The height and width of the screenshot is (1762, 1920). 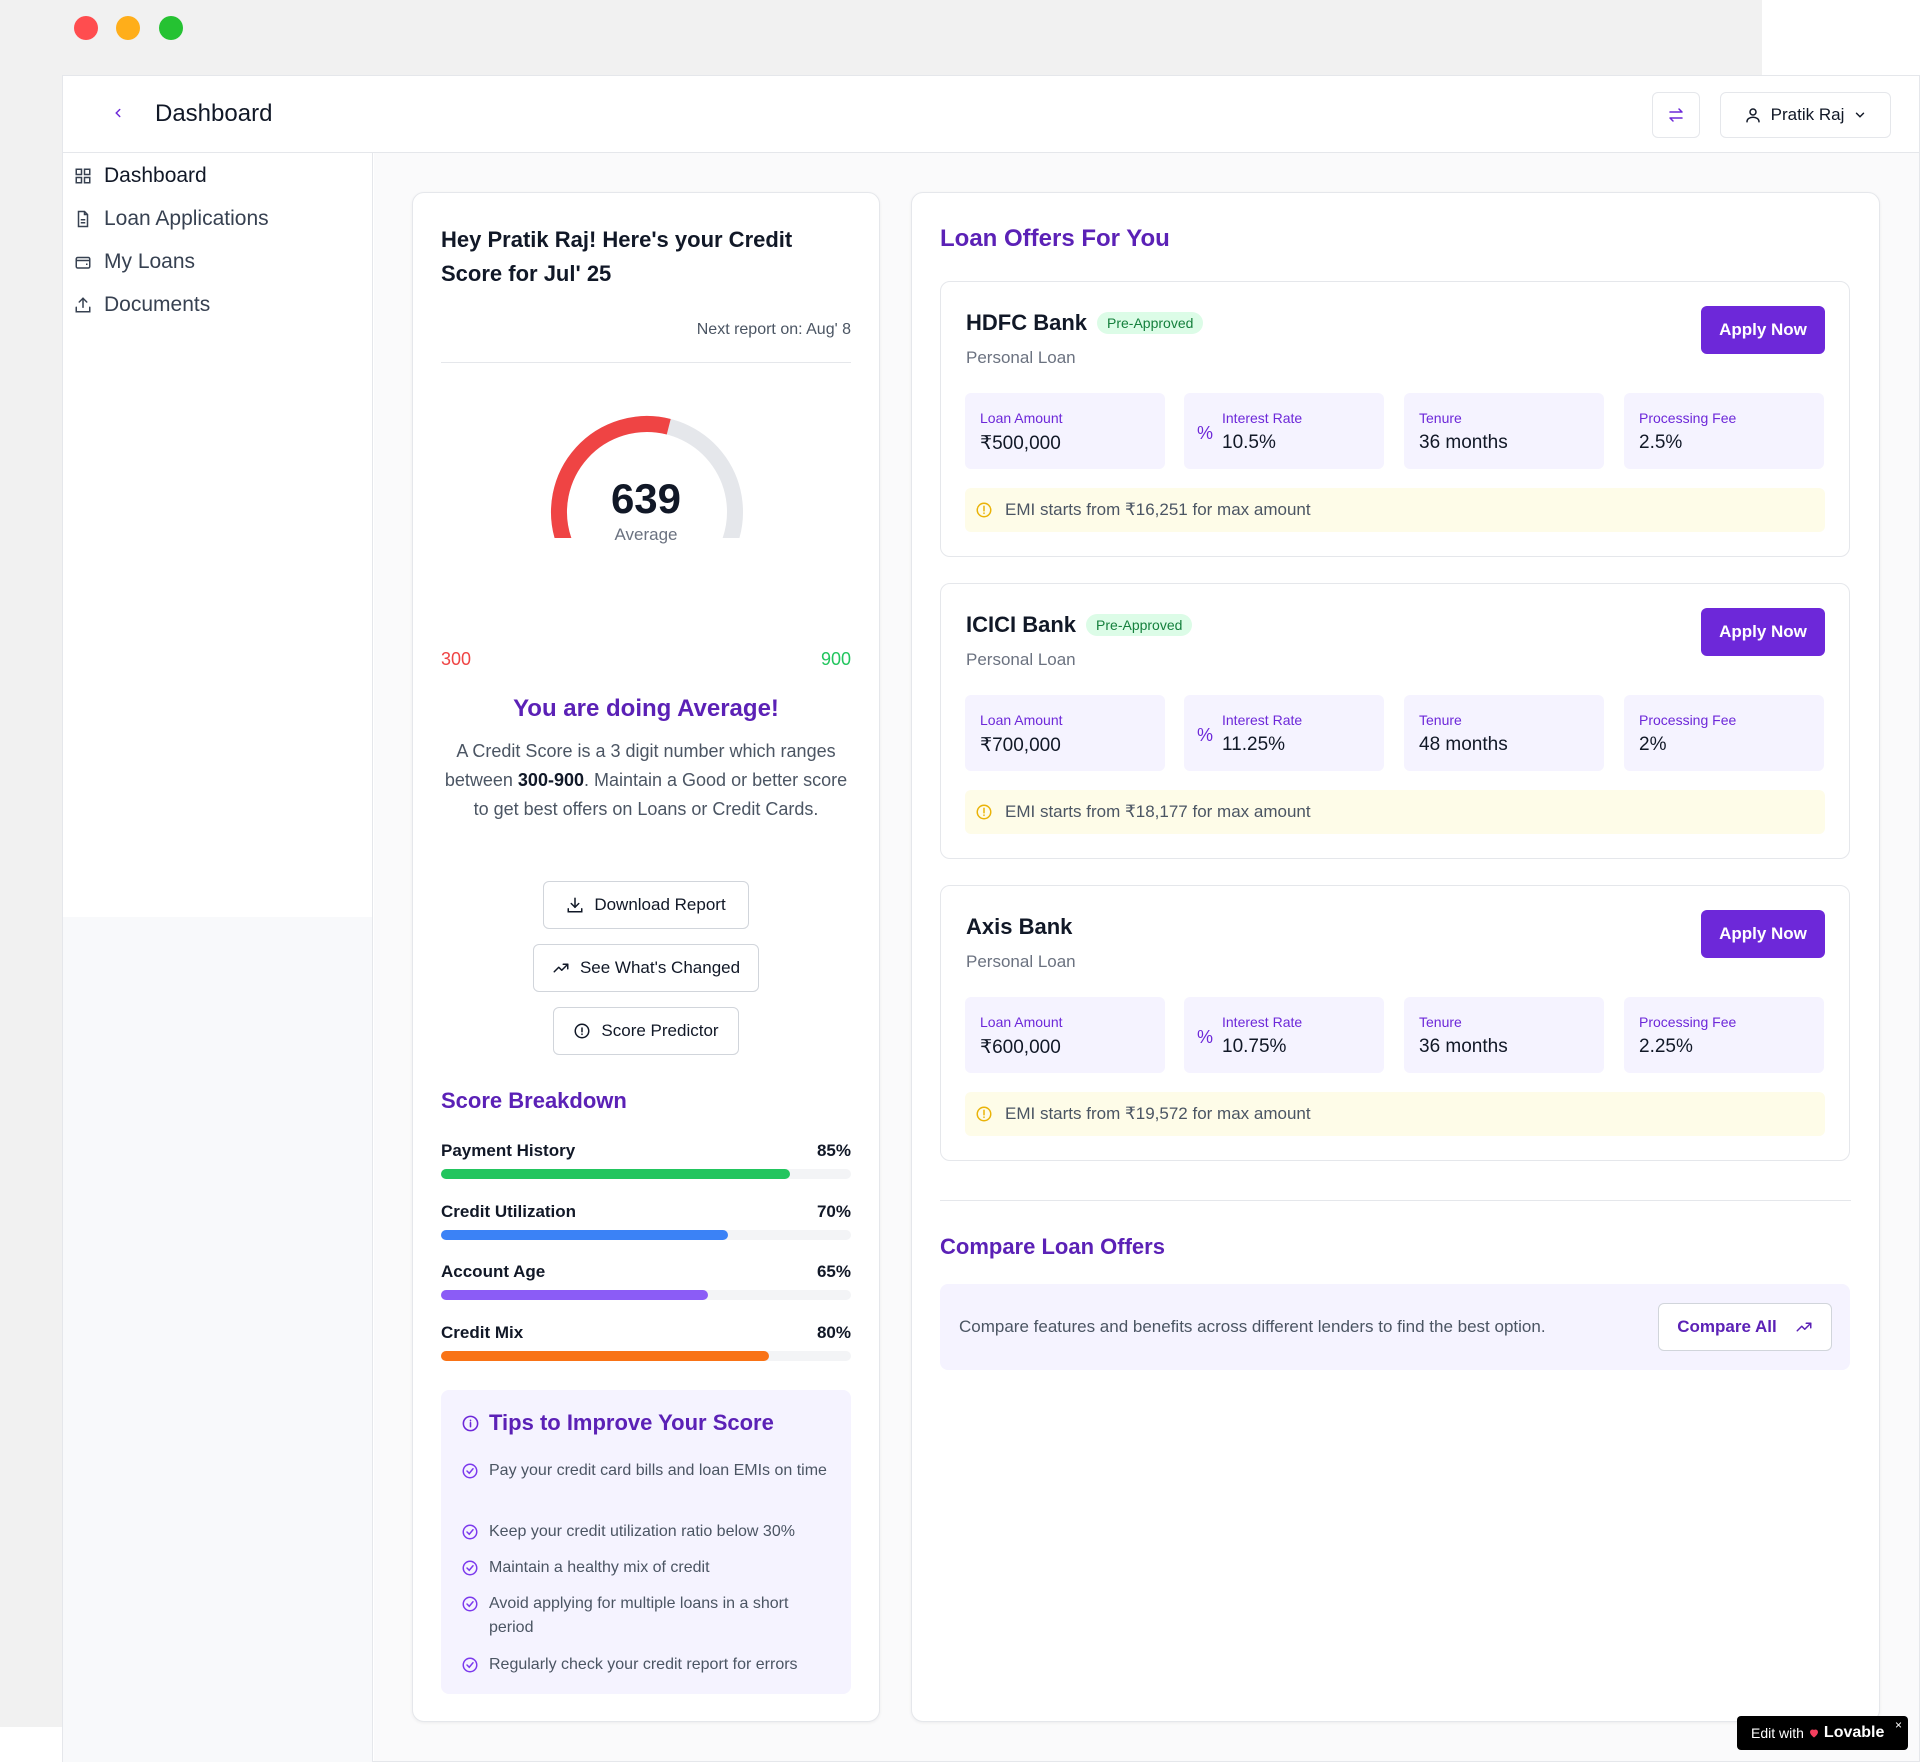 I want to click on metric-label: Interest Rate, so click(x=1262, y=418).